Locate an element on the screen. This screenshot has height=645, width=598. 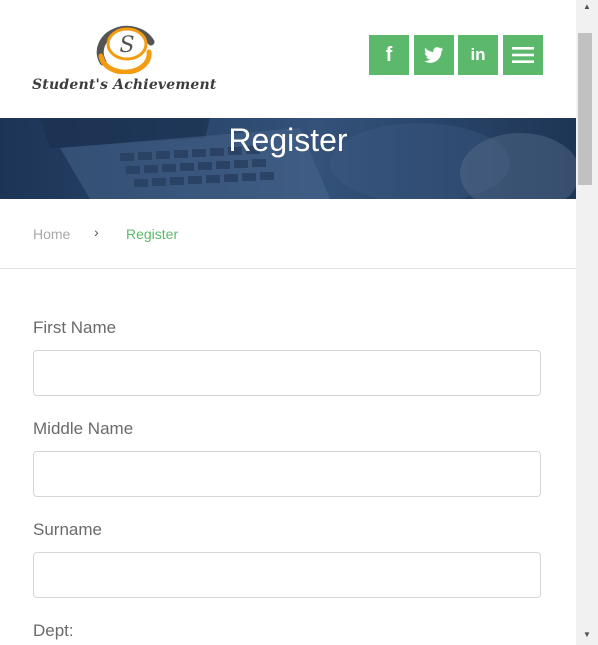
page-banner: Register is located at coordinates (288, 158).